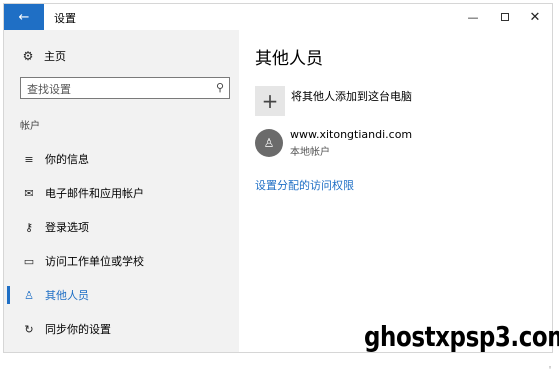  I want to click on assigned-access-link: 设置分配的访问权限, so click(304, 185).